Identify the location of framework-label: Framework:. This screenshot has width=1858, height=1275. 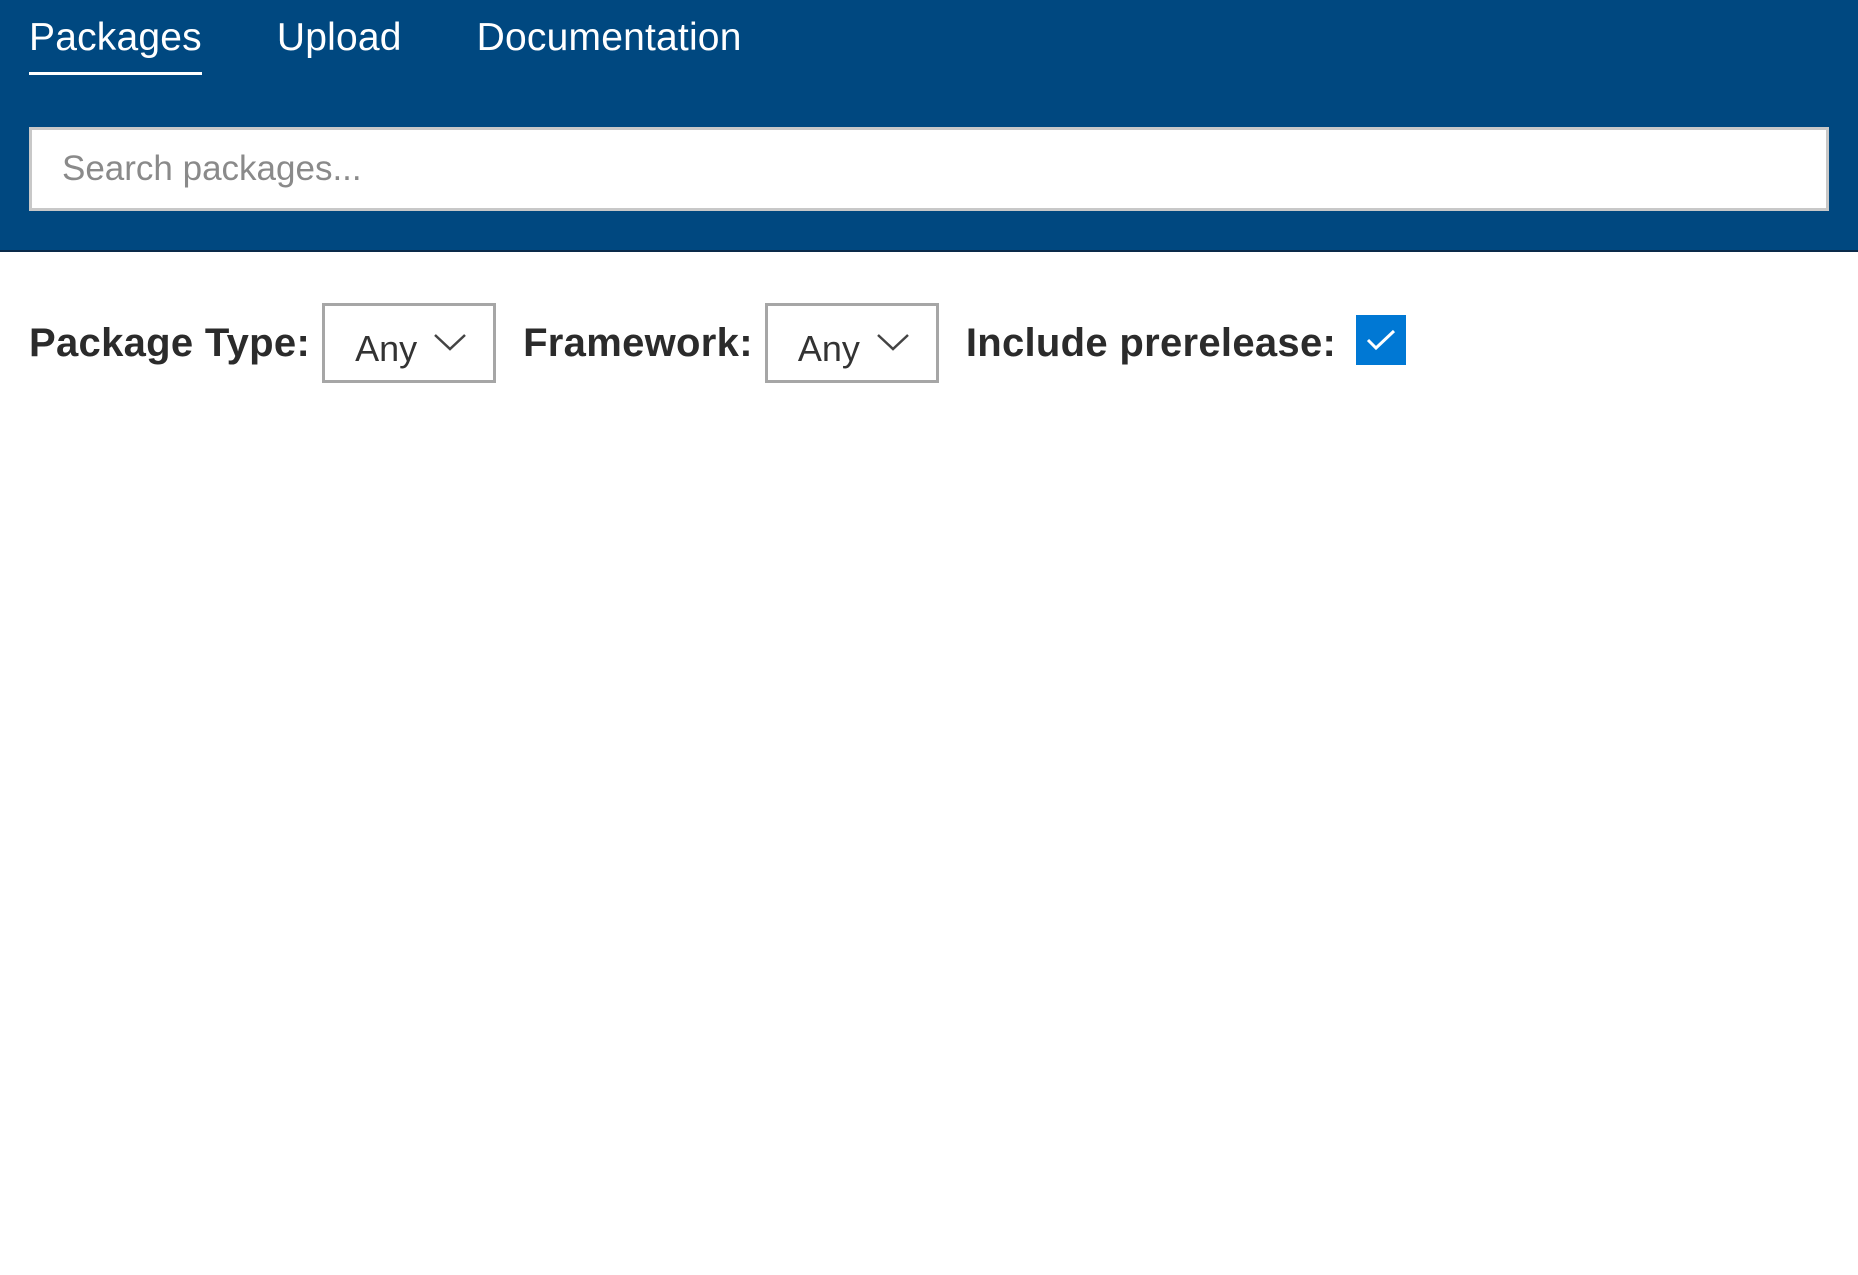
(638, 342).